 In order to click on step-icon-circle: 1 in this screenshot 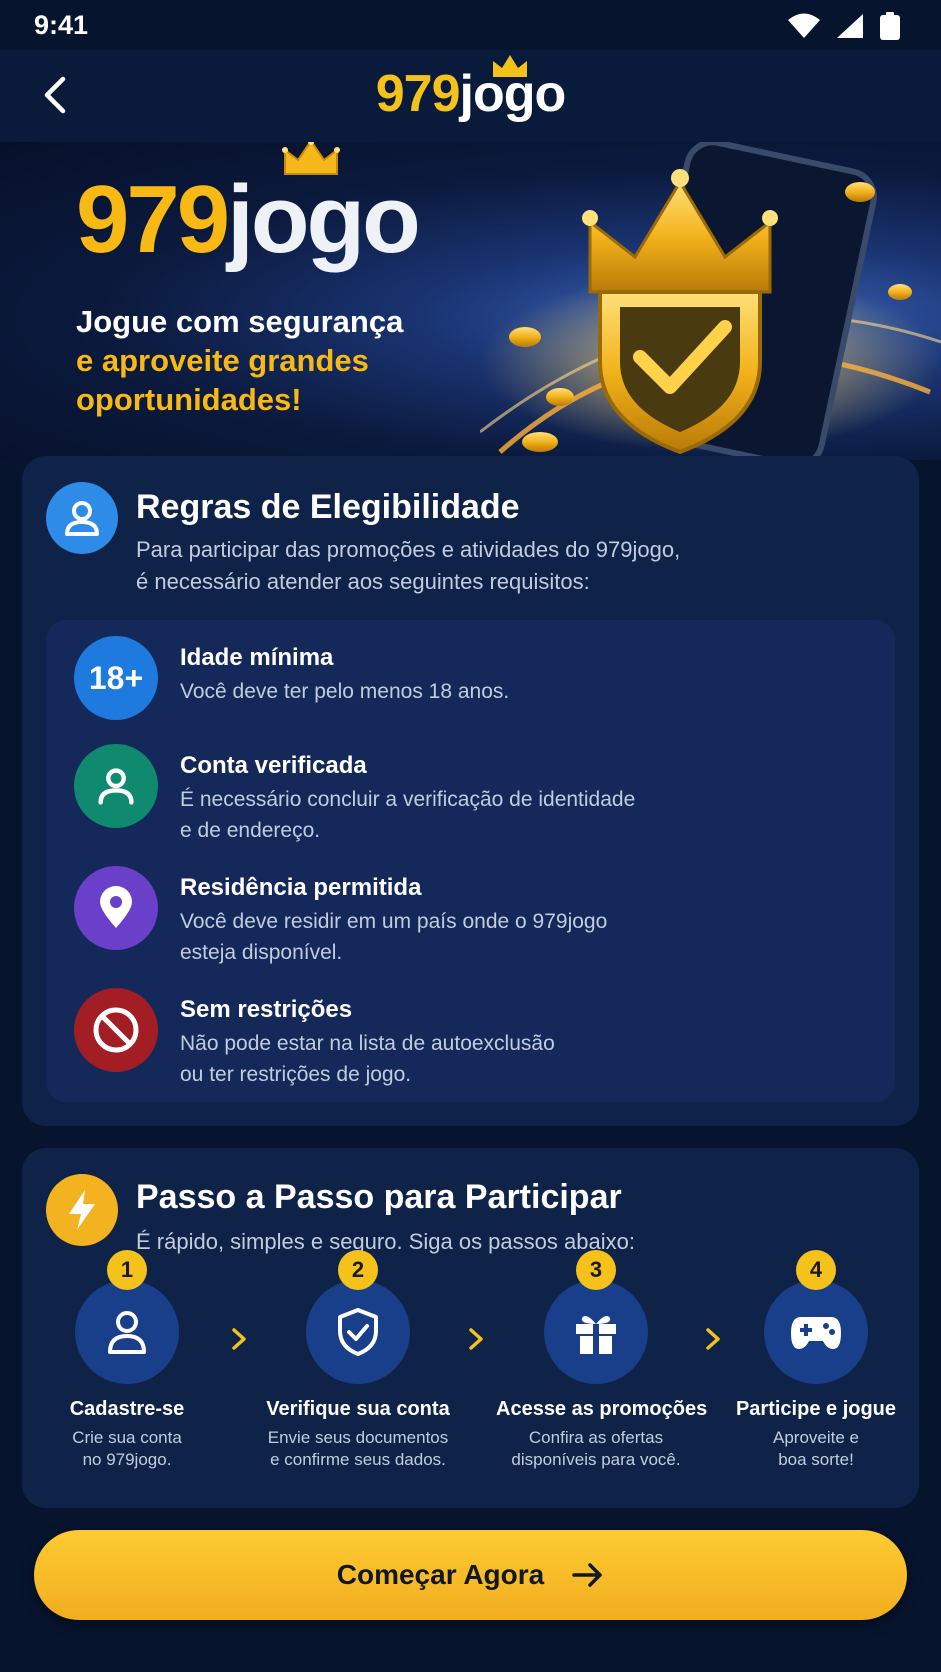, I will do `click(127, 1317)`.